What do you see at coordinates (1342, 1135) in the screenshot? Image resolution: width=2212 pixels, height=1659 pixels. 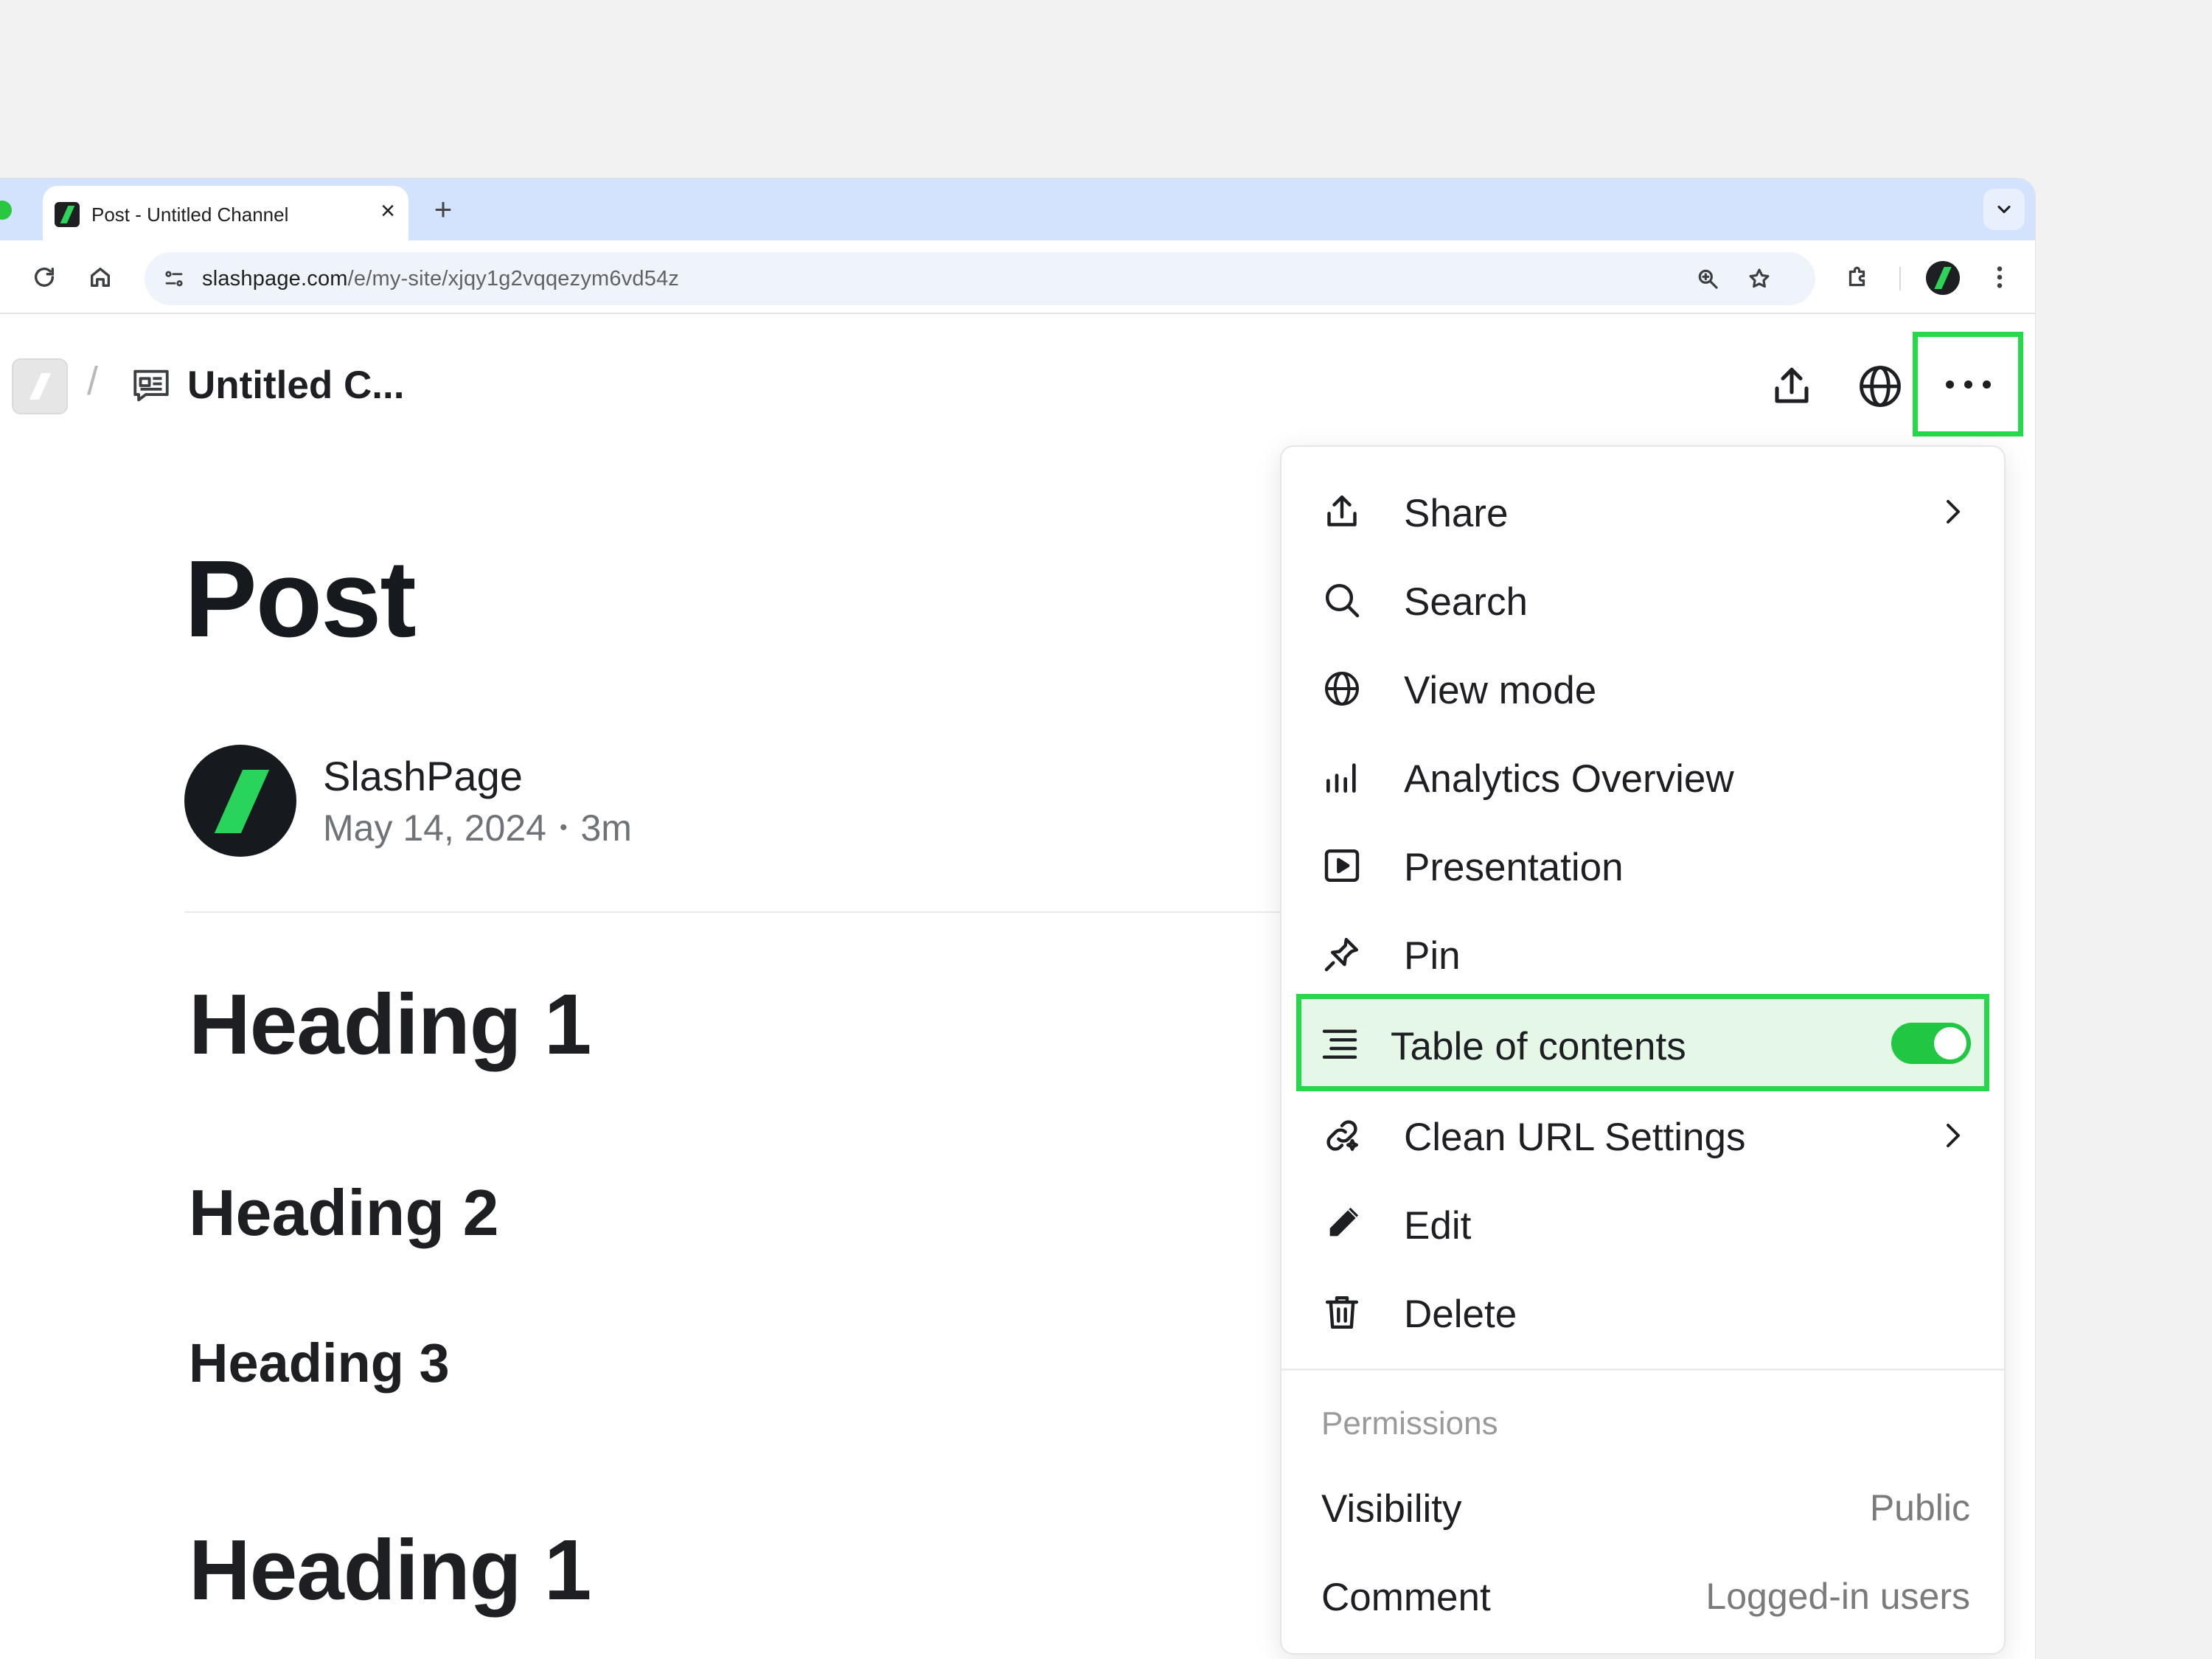 I see `link-magic-icon` at bounding box center [1342, 1135].